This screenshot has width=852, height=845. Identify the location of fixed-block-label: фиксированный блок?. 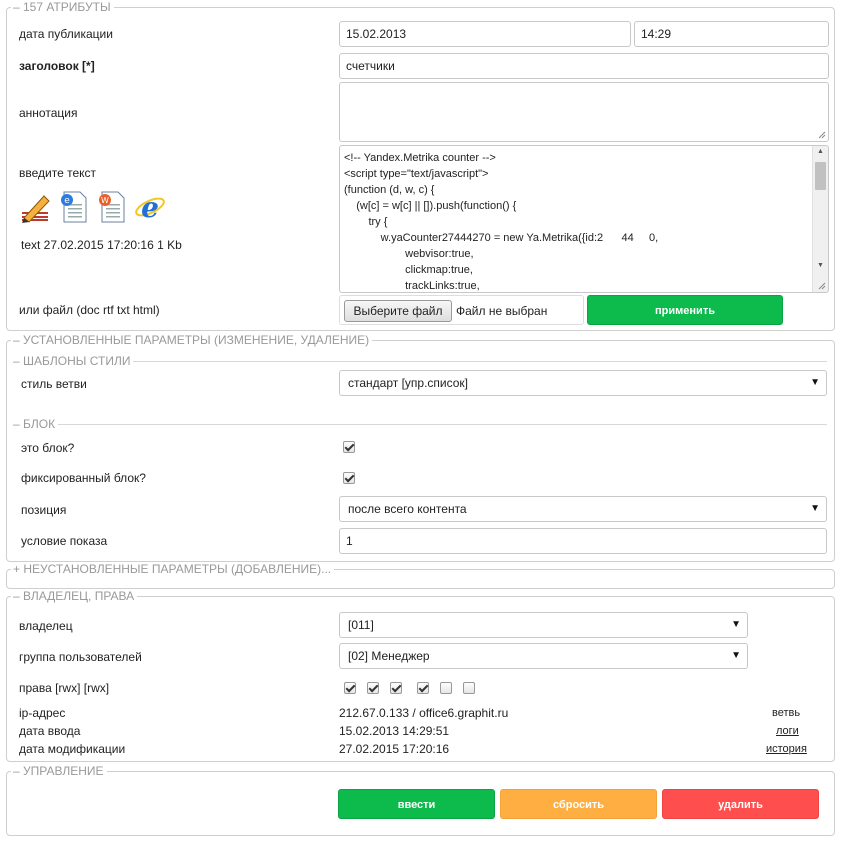
(83, 478).